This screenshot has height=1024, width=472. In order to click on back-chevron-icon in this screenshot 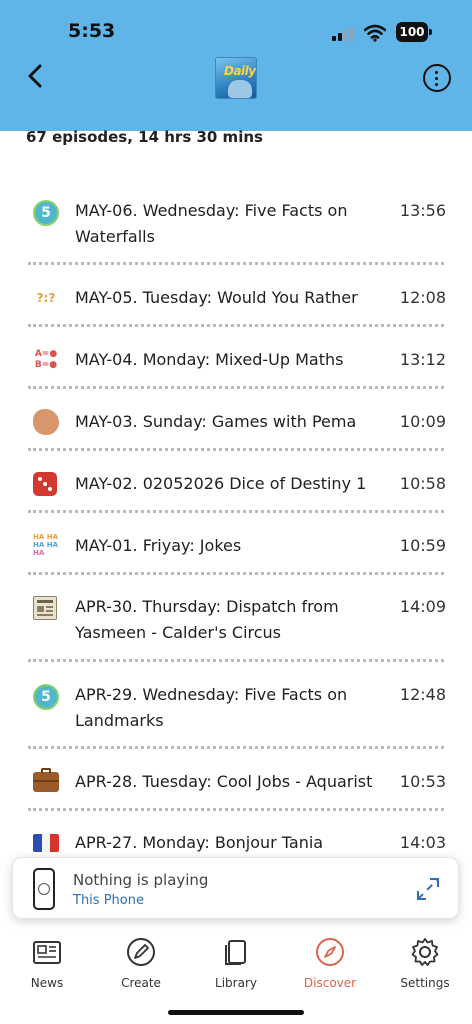, I will do `click(36, 76)`.